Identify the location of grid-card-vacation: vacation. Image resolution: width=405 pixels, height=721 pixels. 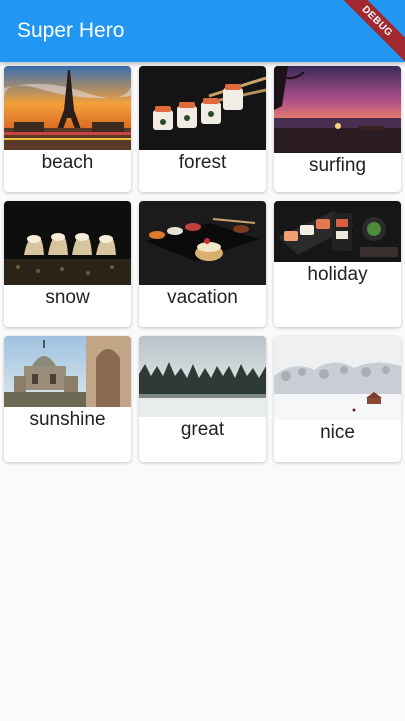
(202, 264).